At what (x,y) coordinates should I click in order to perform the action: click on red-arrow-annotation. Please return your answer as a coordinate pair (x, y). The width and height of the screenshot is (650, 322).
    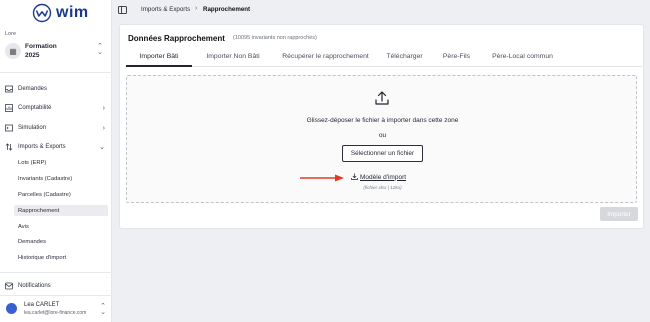
    Looking at the image, I should click on (322, 178).